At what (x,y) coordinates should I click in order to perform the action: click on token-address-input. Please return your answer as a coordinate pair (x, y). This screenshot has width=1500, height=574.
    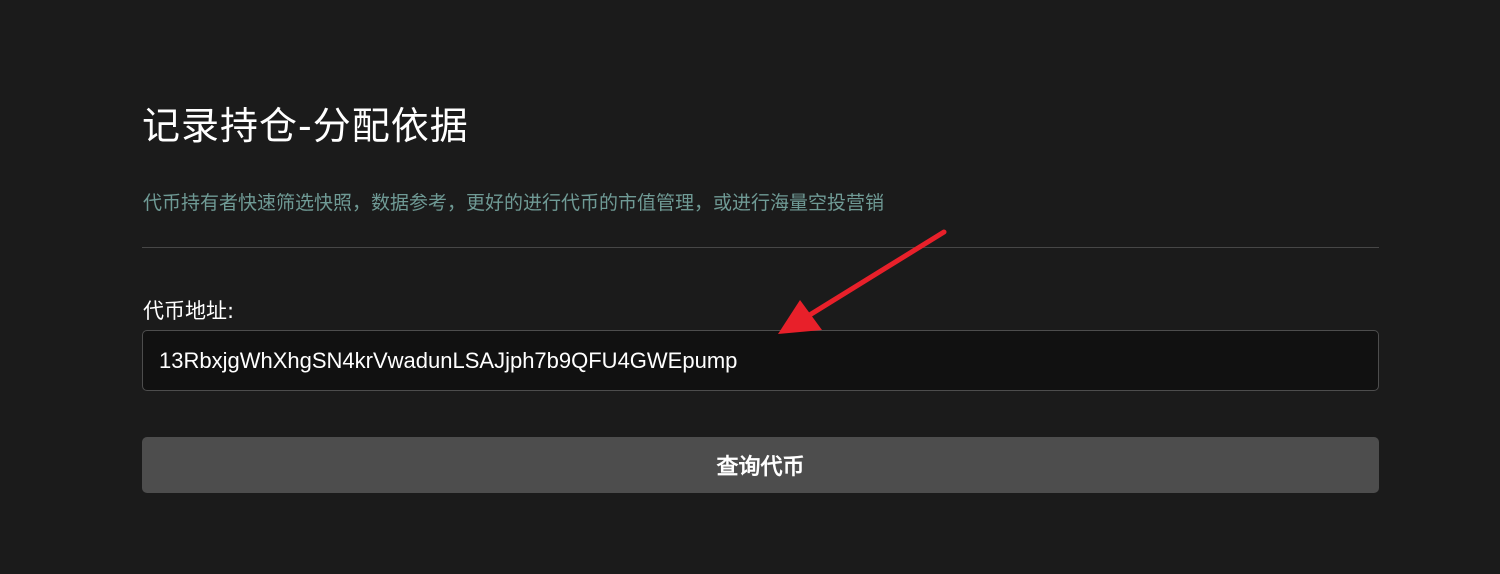
    Looking at the image, I should click on (760, 360).